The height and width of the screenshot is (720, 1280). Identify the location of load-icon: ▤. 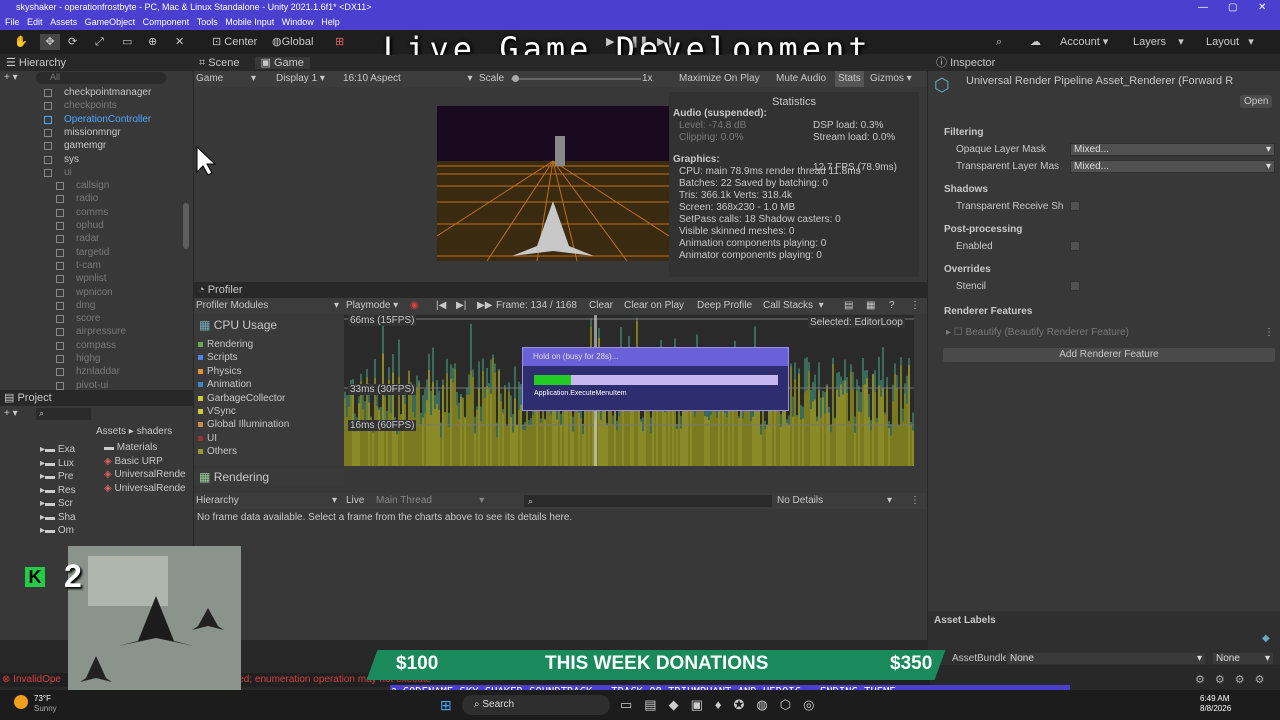
(848, 306).